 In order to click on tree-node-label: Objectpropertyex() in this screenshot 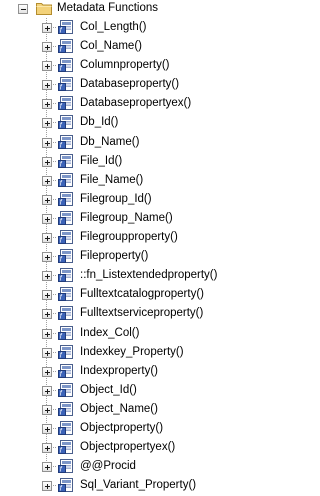, I will do `click(128, 447)`.